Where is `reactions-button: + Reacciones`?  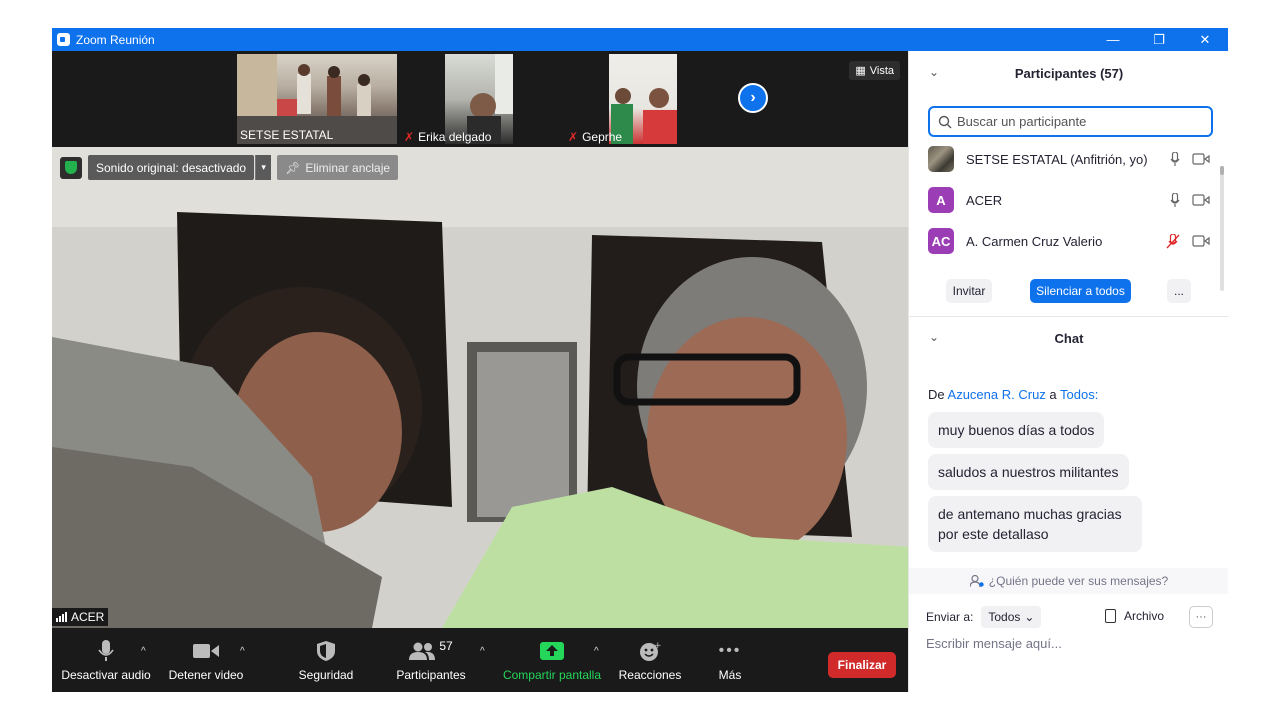 reactions-button: + Reacciones is located at coordinates (650, 660).